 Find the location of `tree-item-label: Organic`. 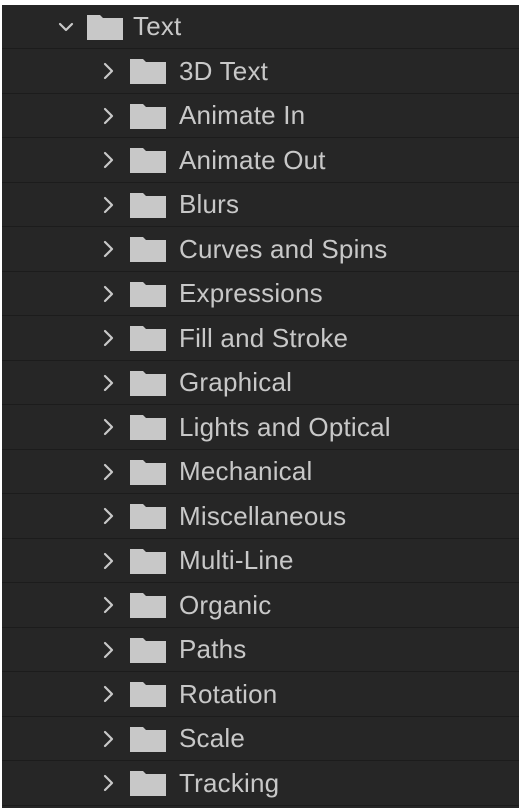

tree-item-label: Organic is located at coordinates (225, 604).